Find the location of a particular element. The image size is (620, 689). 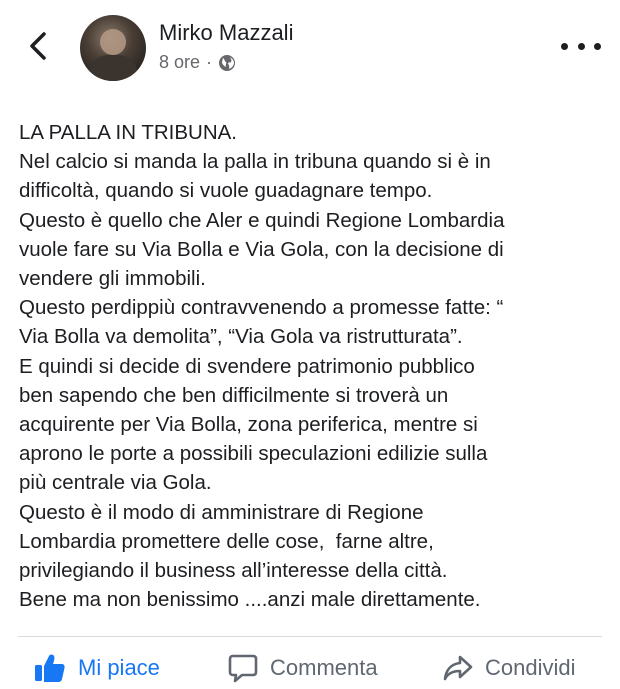

share-arrow-icon is located at coordinates (458, 668).